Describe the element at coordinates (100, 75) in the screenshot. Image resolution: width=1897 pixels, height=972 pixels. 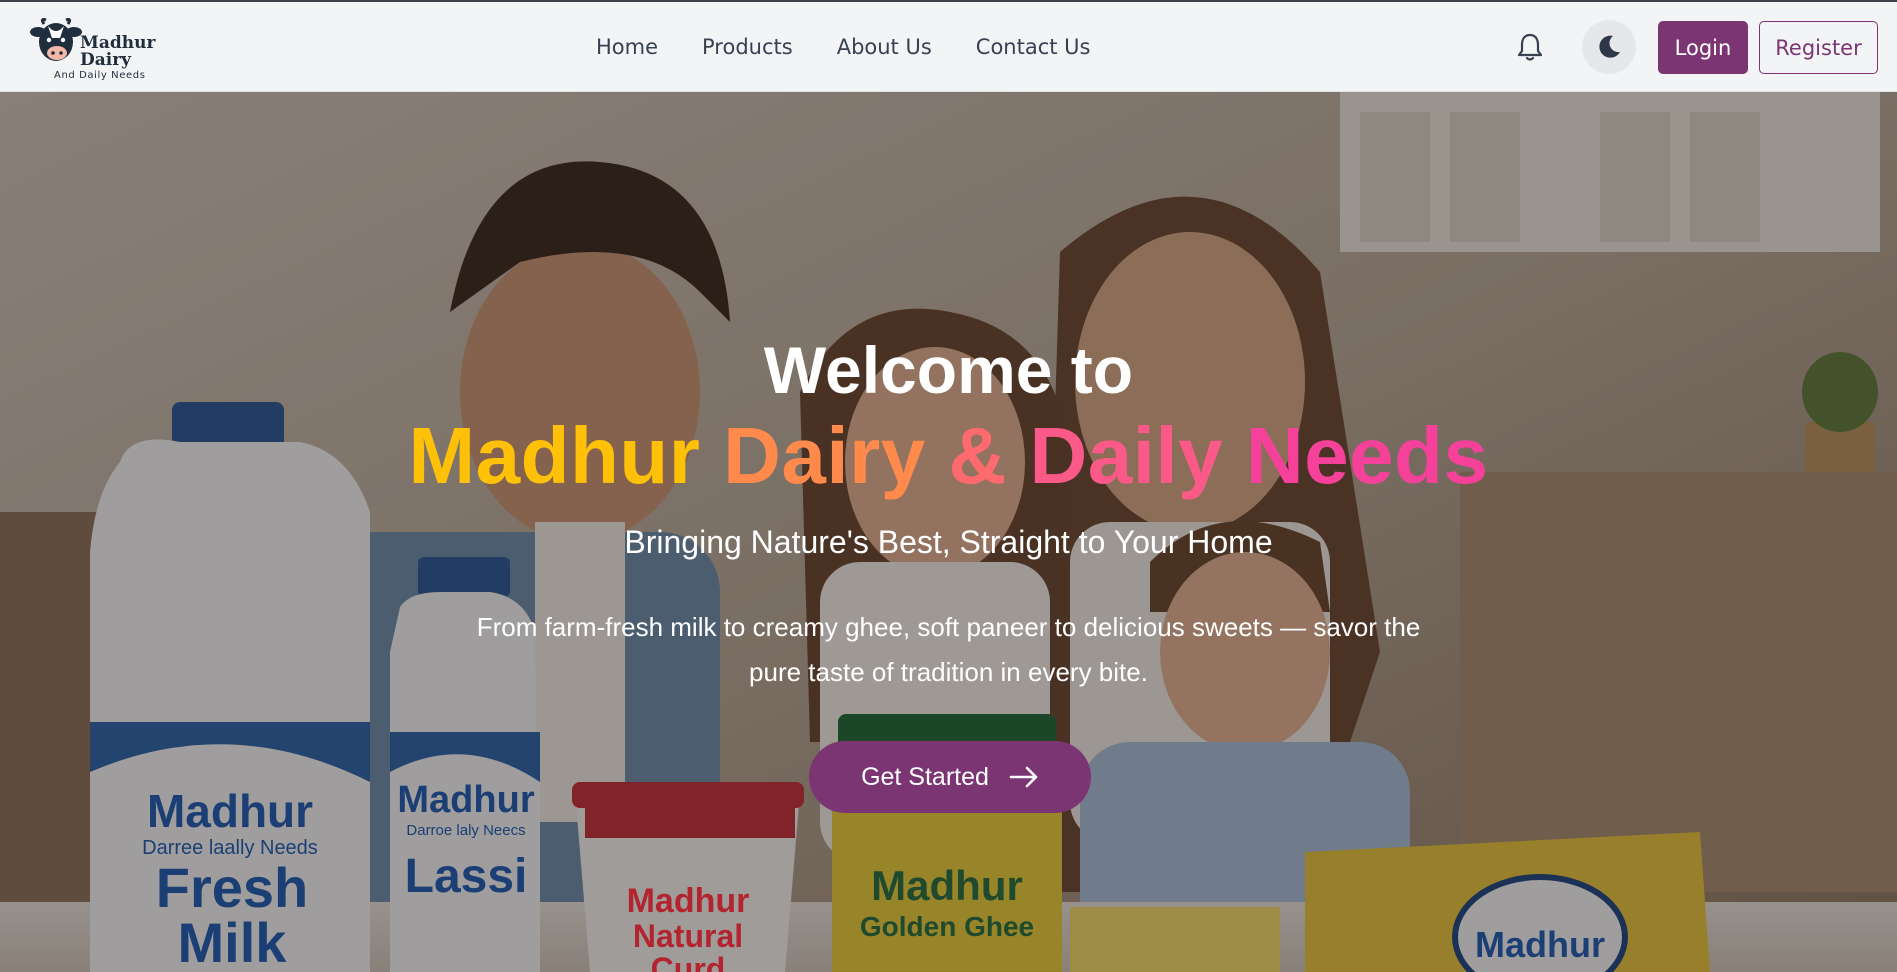
I see `logo-text-tagline: And Daily Needs` at that location.